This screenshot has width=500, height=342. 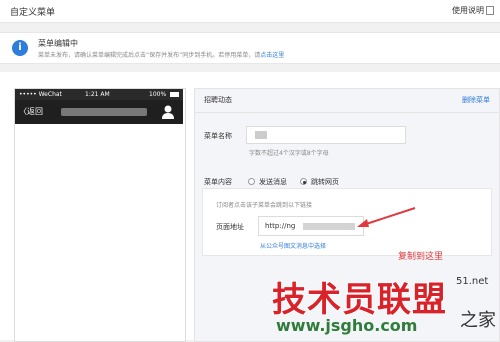 What do you see at coordinates (329, 226) in the screenshot?
I see `url-value-blurred` at bounding box center [329, 226].